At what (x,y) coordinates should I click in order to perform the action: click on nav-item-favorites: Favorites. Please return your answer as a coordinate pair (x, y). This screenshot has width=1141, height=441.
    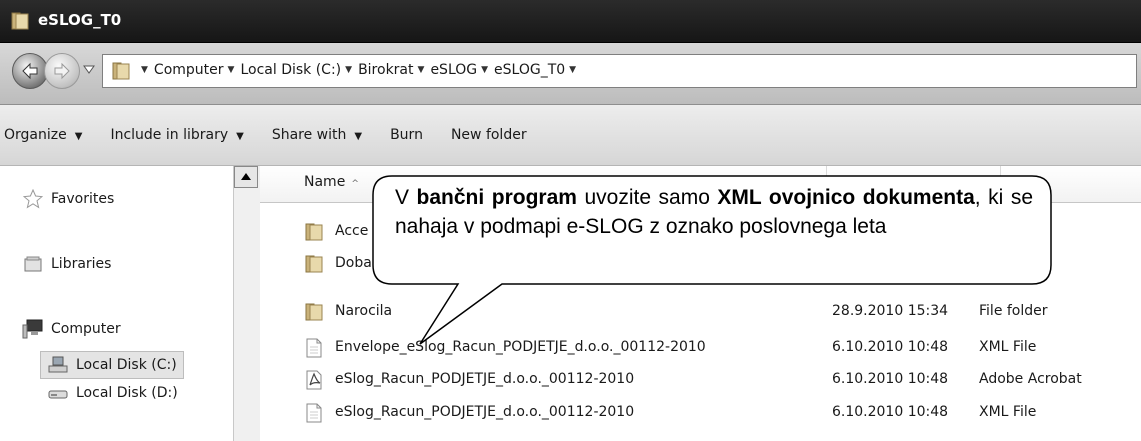
    Looking at the image, I should click on (68, 199).